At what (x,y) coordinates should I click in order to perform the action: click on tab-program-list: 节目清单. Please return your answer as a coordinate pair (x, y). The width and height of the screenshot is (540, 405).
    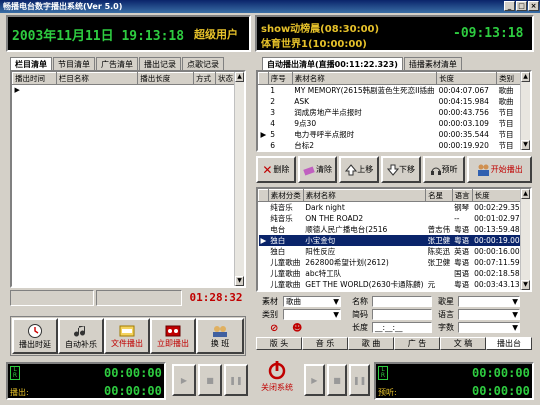
    Looking at the image, I should click on (74, 64).